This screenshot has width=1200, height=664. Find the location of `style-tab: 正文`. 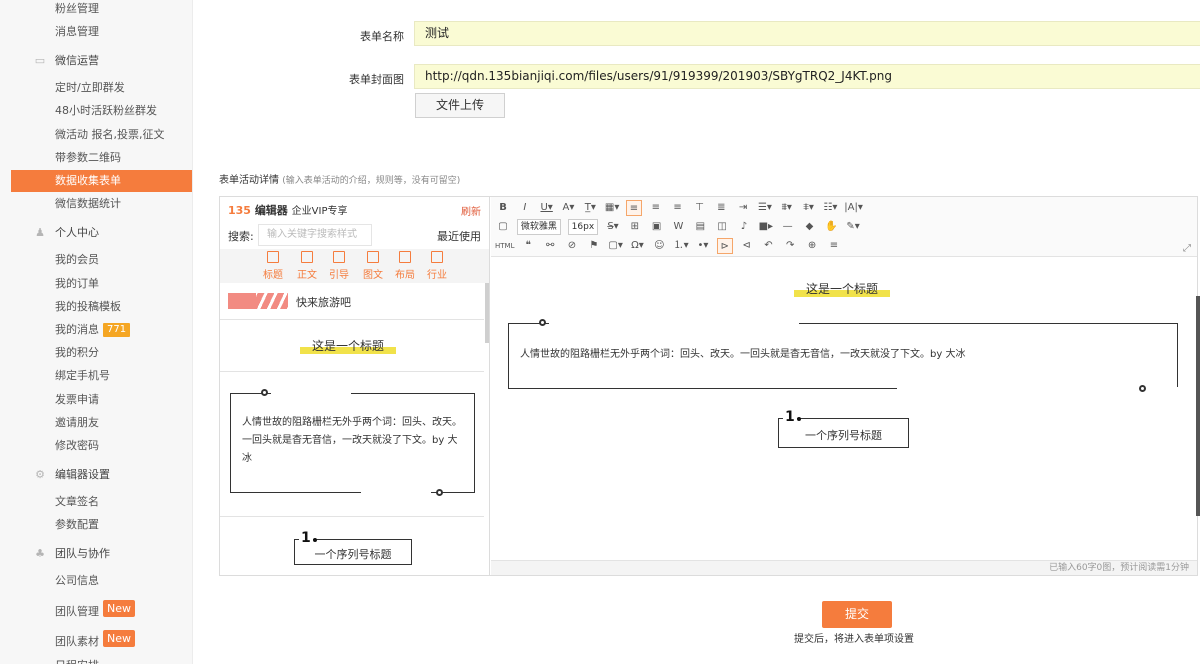

style-tab: 正文 is located at coordinates (307, 266).